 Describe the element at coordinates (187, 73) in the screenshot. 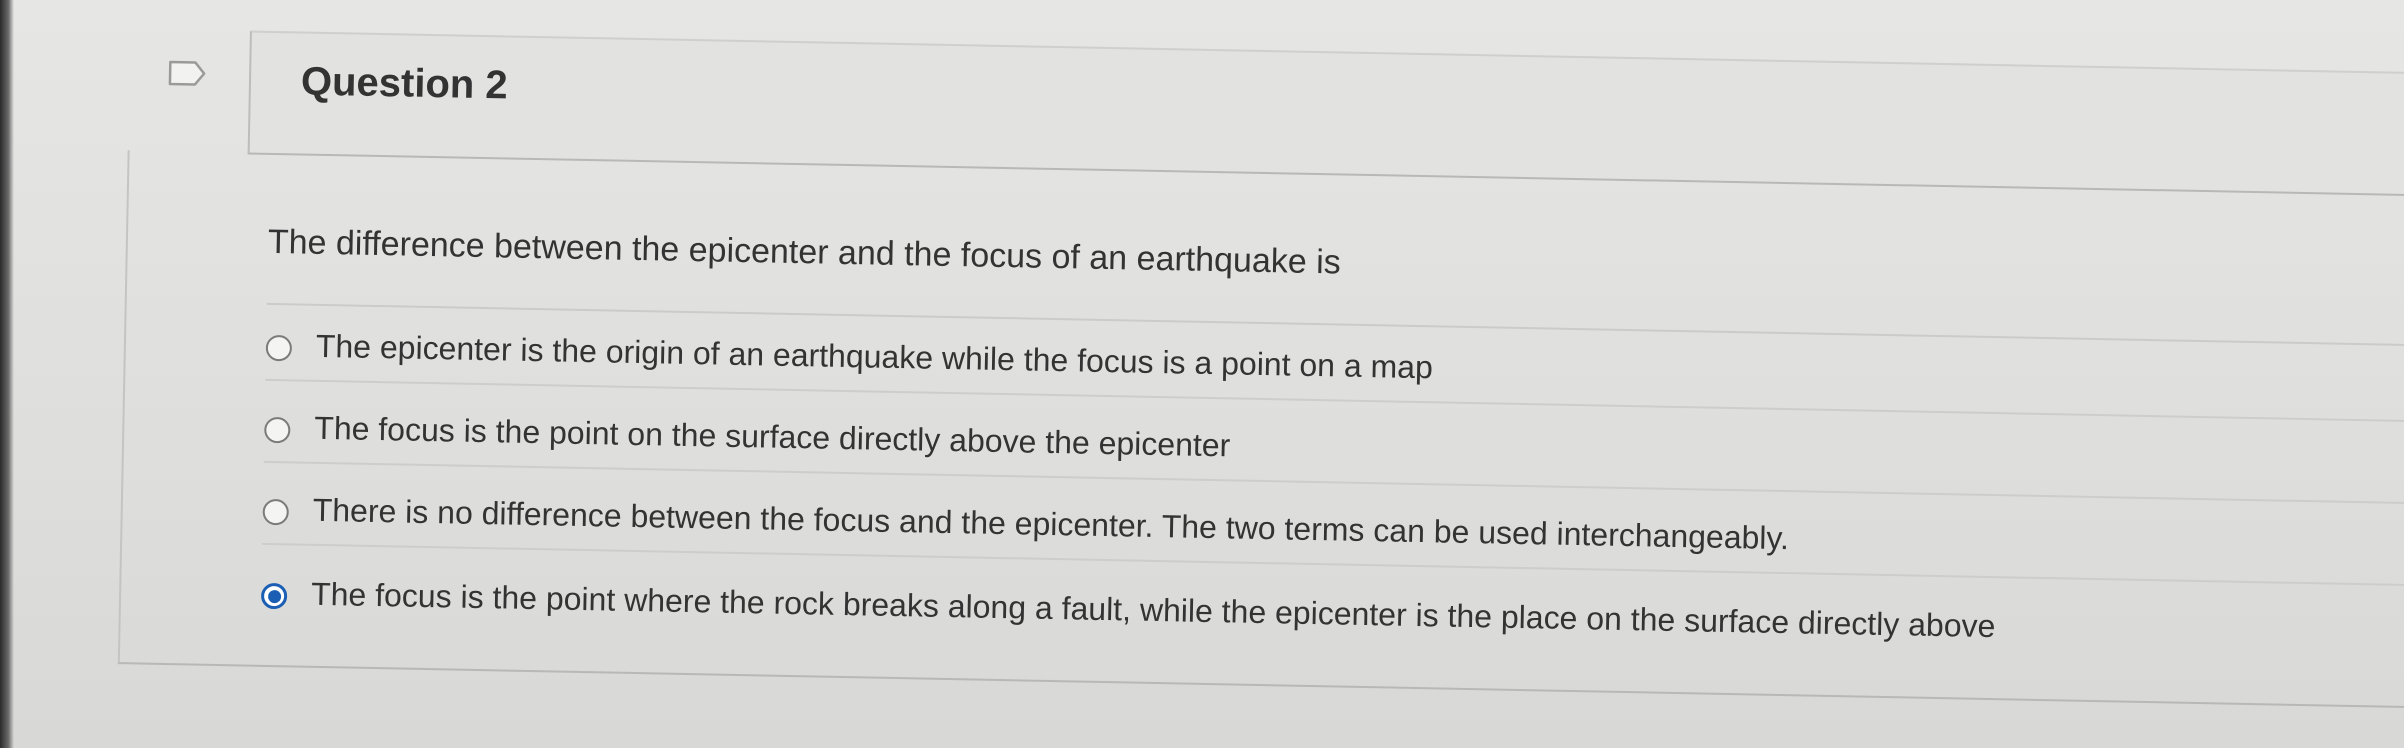

I see `flag-question-icon` at that location.